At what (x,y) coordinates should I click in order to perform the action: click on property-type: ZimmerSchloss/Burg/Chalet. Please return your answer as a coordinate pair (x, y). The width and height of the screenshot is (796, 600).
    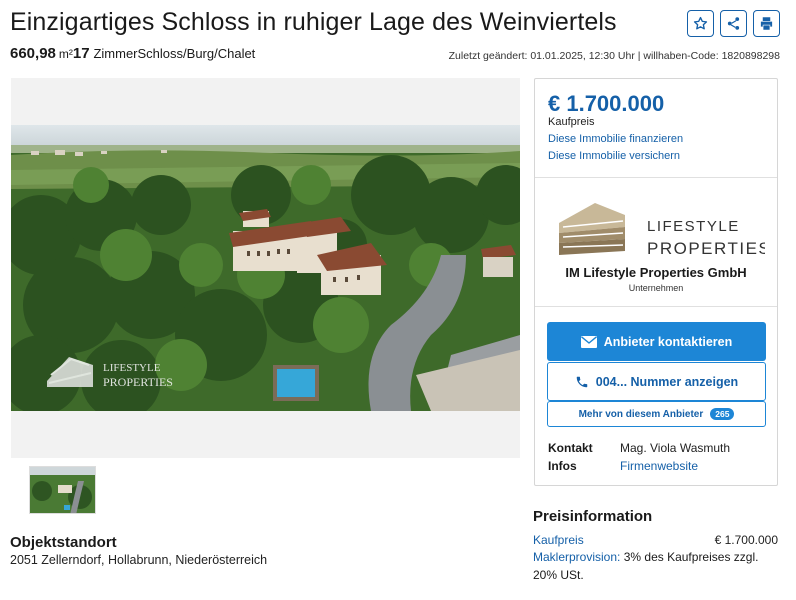
    Looking at the image, I should click on (174, 53).